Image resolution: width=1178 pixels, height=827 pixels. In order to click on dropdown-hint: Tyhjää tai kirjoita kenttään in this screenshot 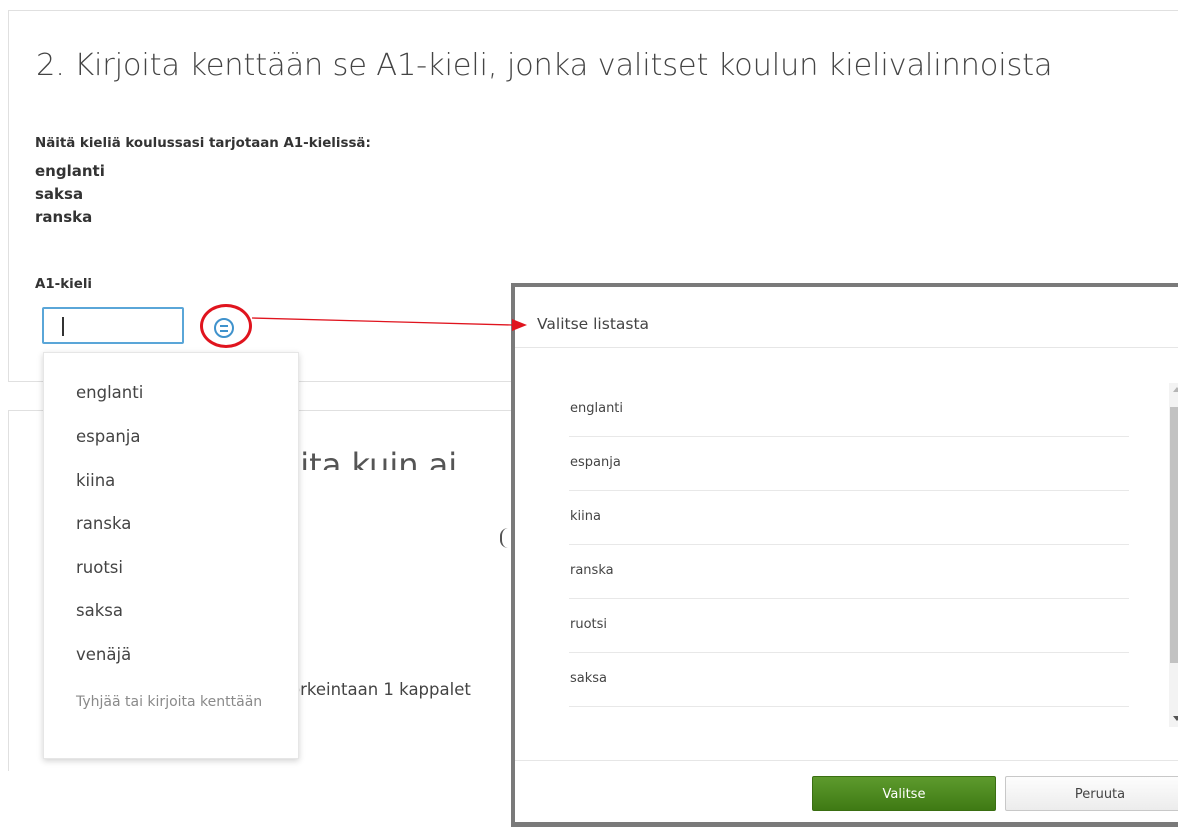, I will do `click(169, 702)`.